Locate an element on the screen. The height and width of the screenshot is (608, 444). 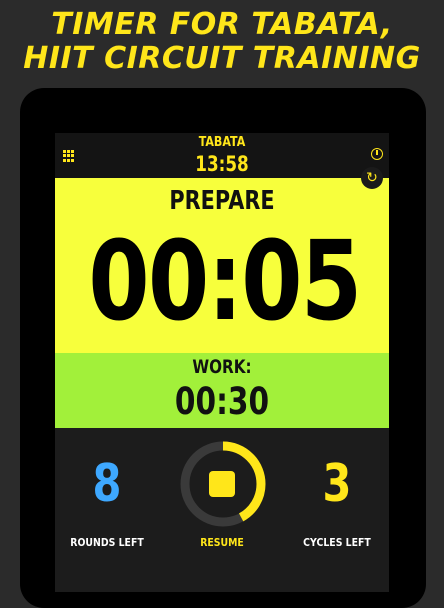
next-phase-time: 00:30 is located at coordinates (222, 401).